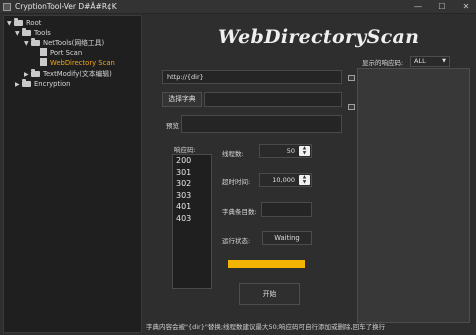 The image size is (476, 335). What do you see at coordinates (182, 99) in the screenshot?
I see `select-dictionary-button: 选择字典` at bounding box center [182, 99].